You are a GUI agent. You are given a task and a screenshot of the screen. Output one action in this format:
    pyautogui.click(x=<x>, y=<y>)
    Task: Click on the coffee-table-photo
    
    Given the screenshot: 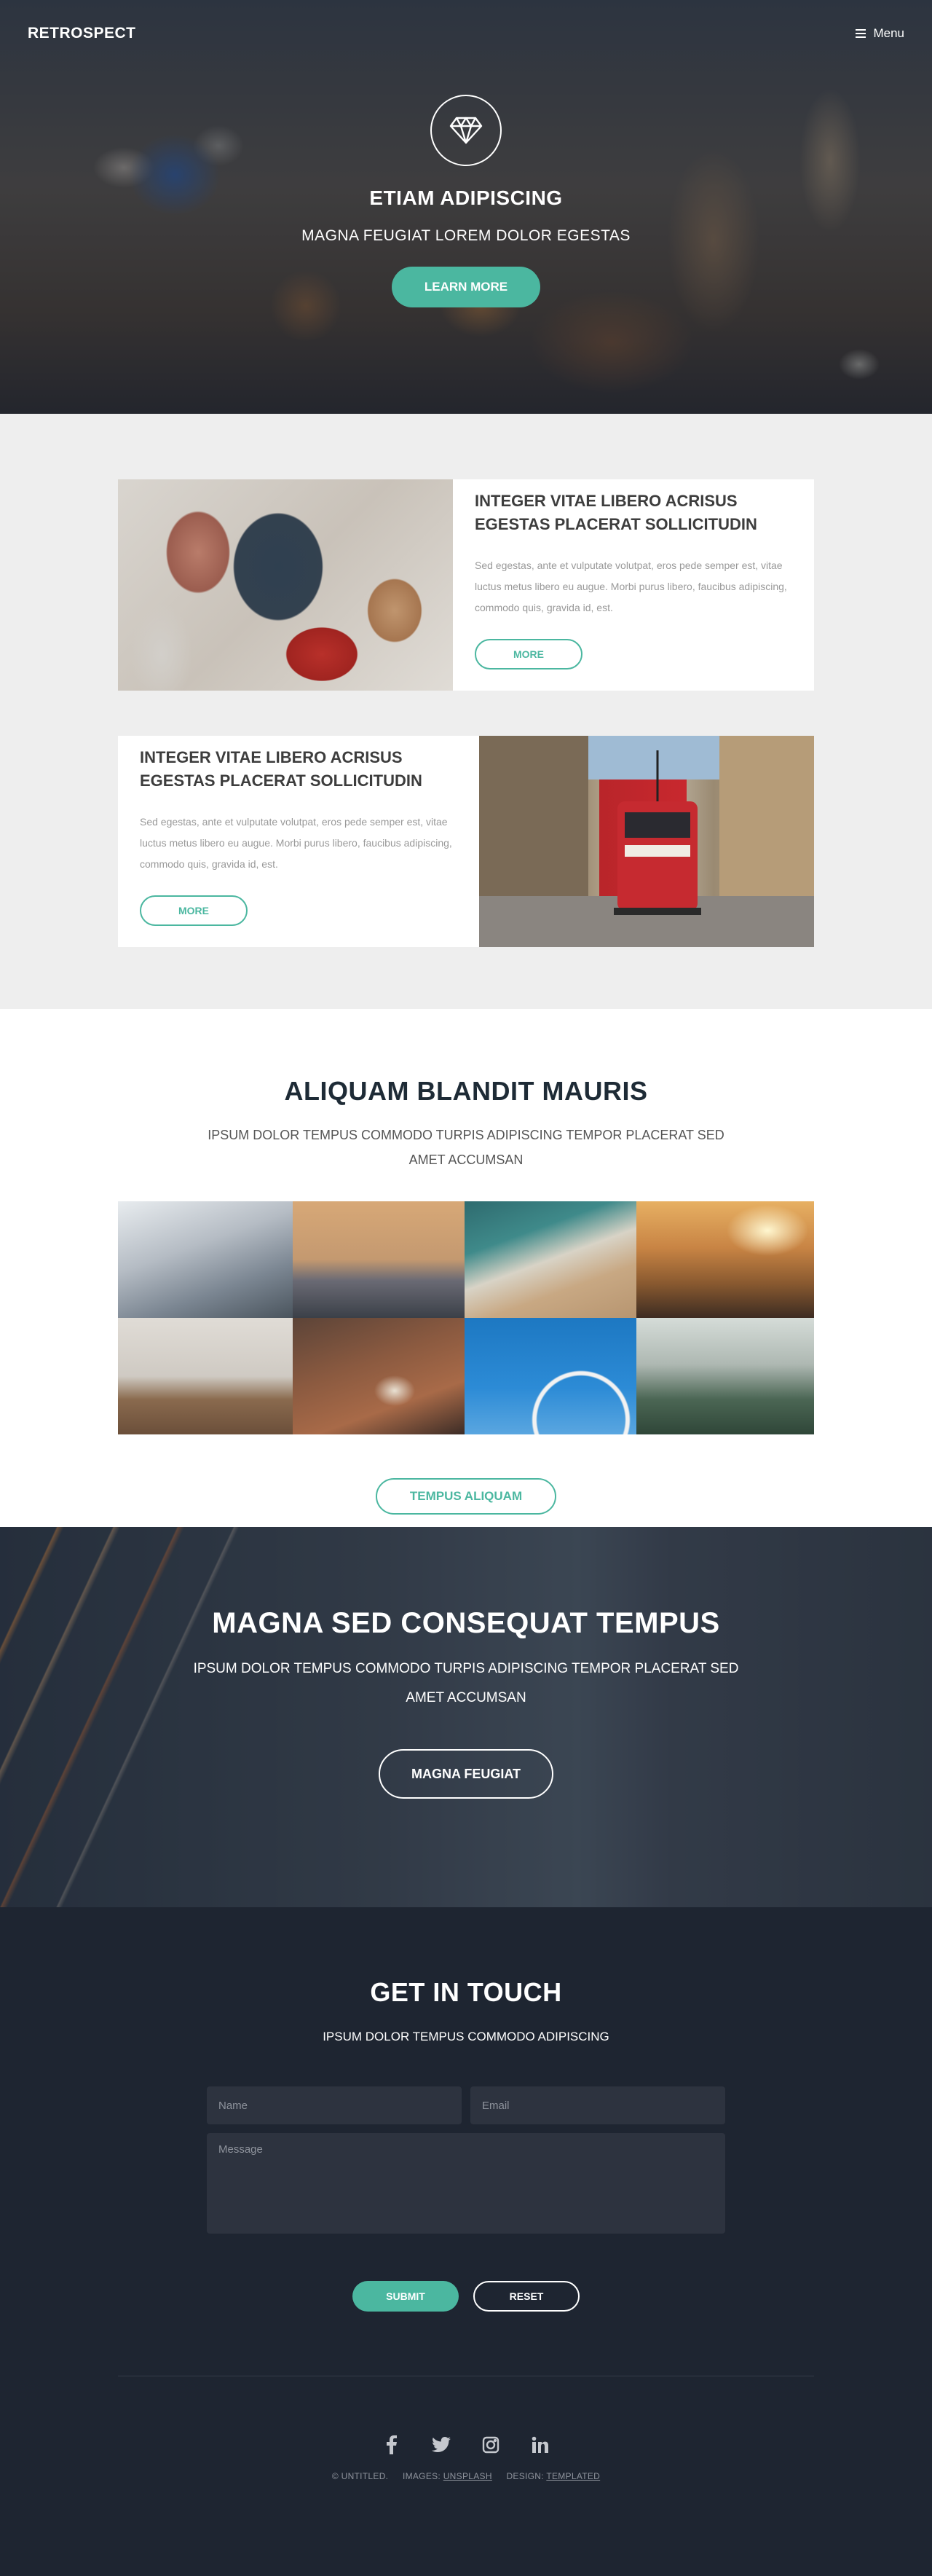 What is the action you would take?
    pyautogui.click(x=379, y=1376)
    